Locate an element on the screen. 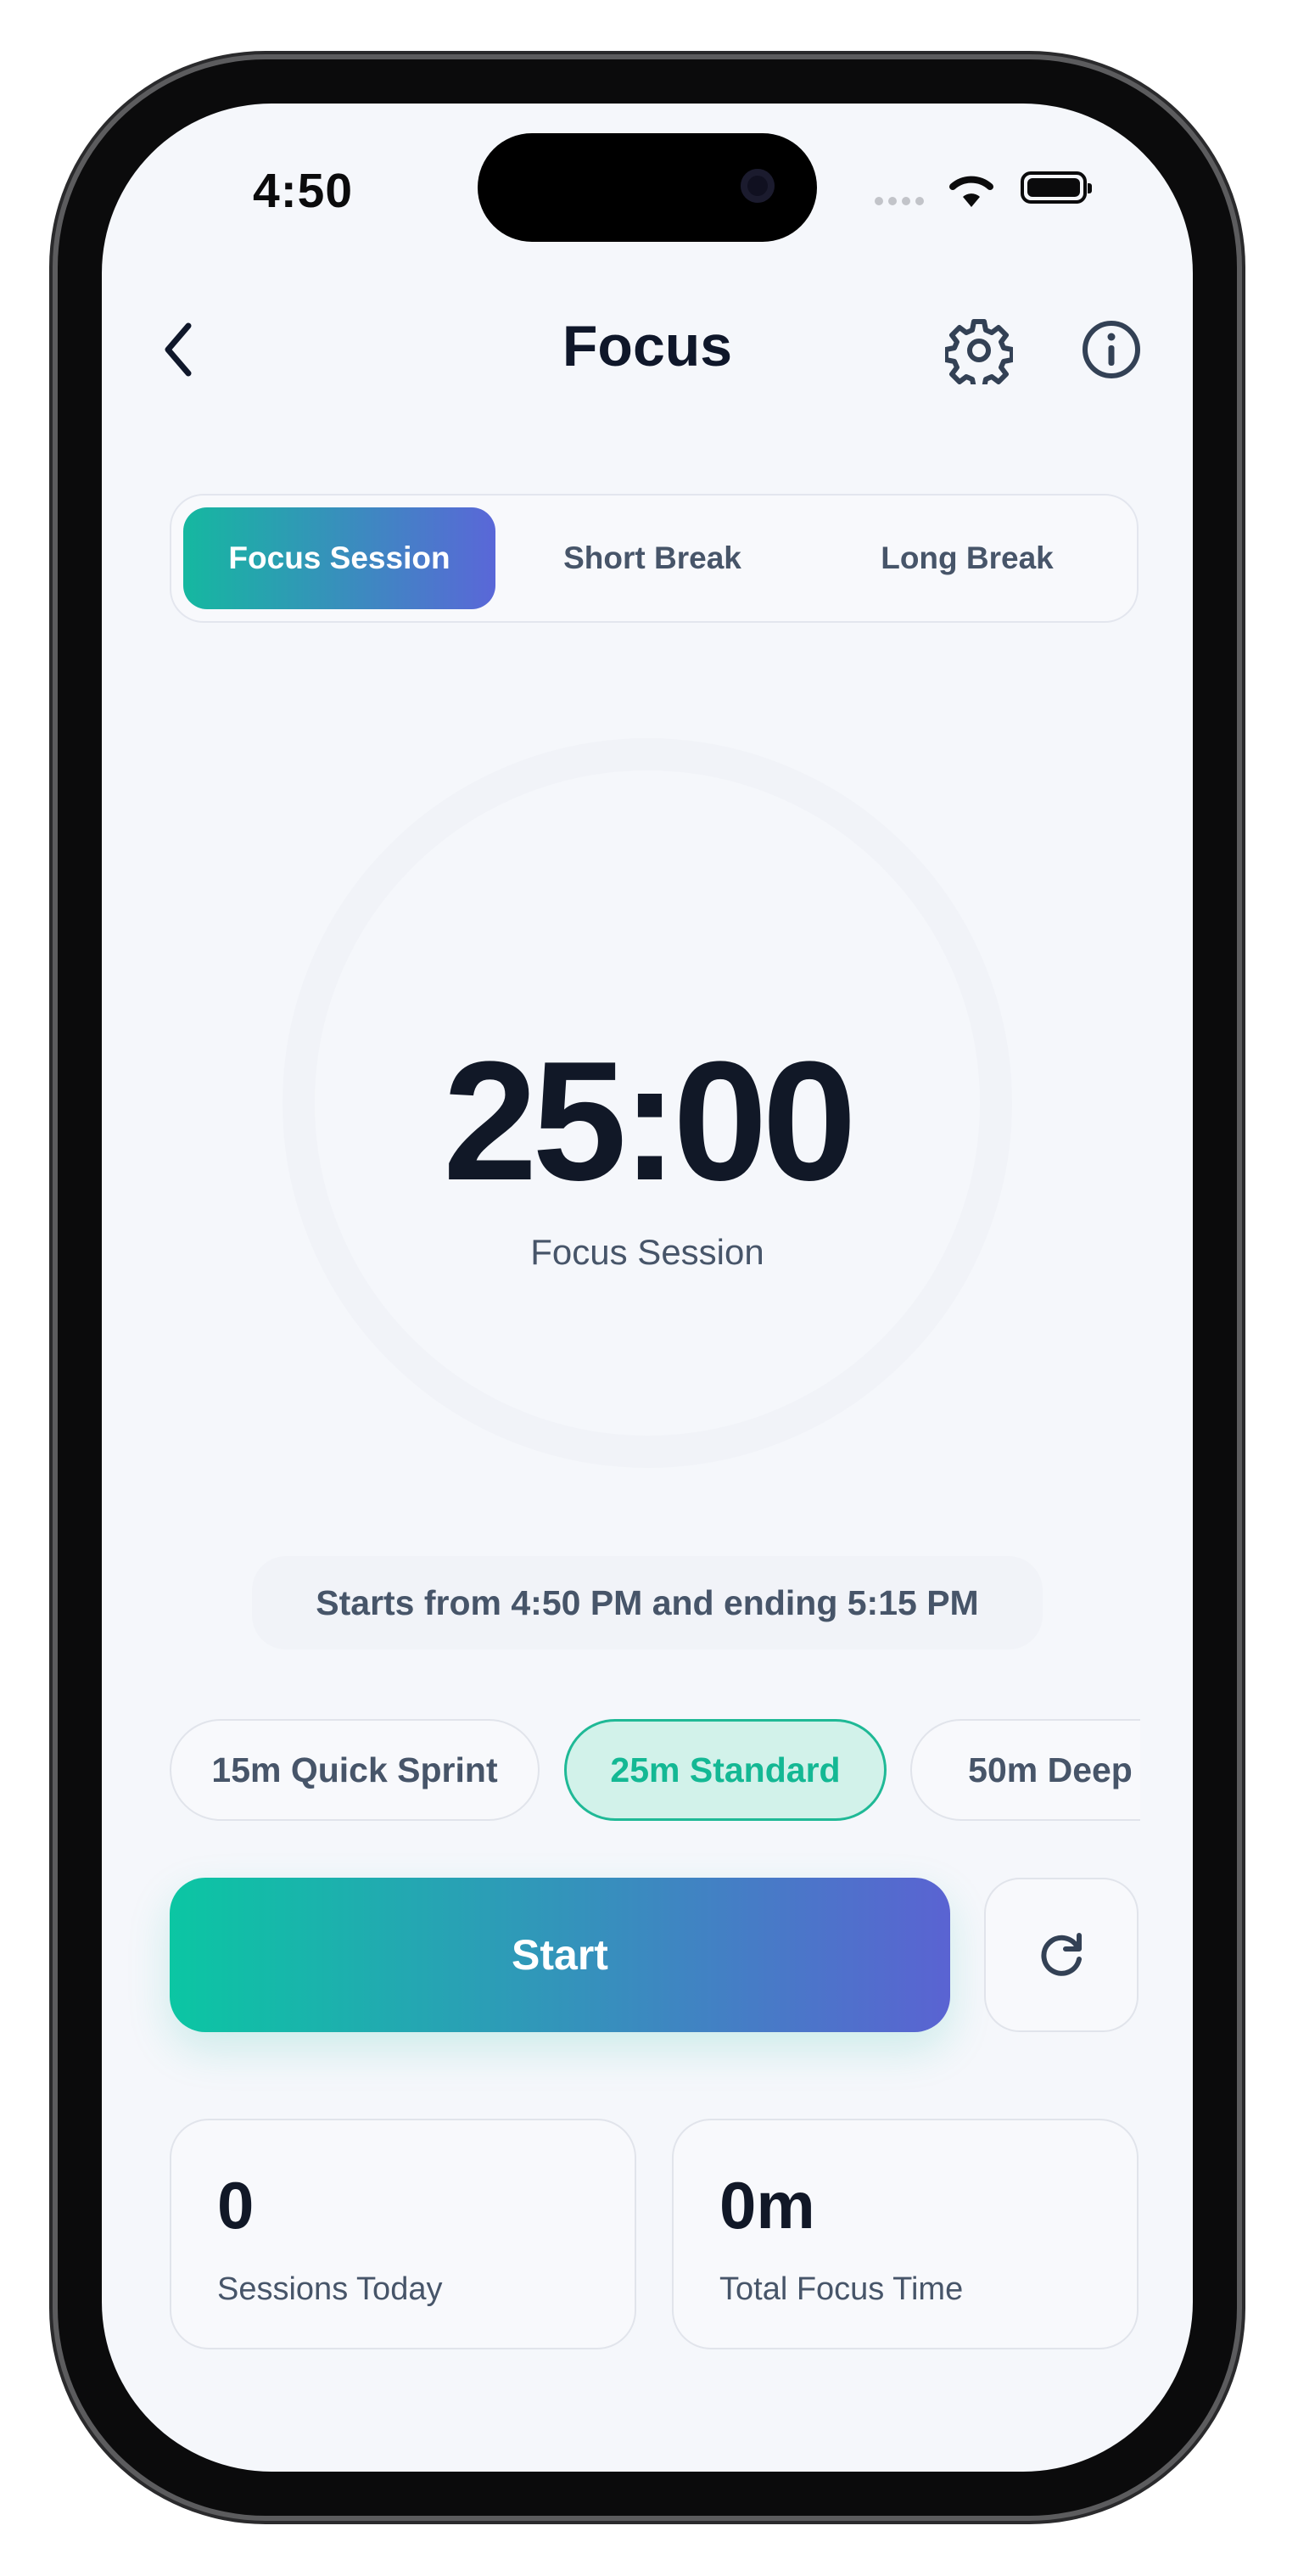 The width and height of the screenshot is (1298, 2576). status-time: 4:50 is located at coordinates (303, 191).